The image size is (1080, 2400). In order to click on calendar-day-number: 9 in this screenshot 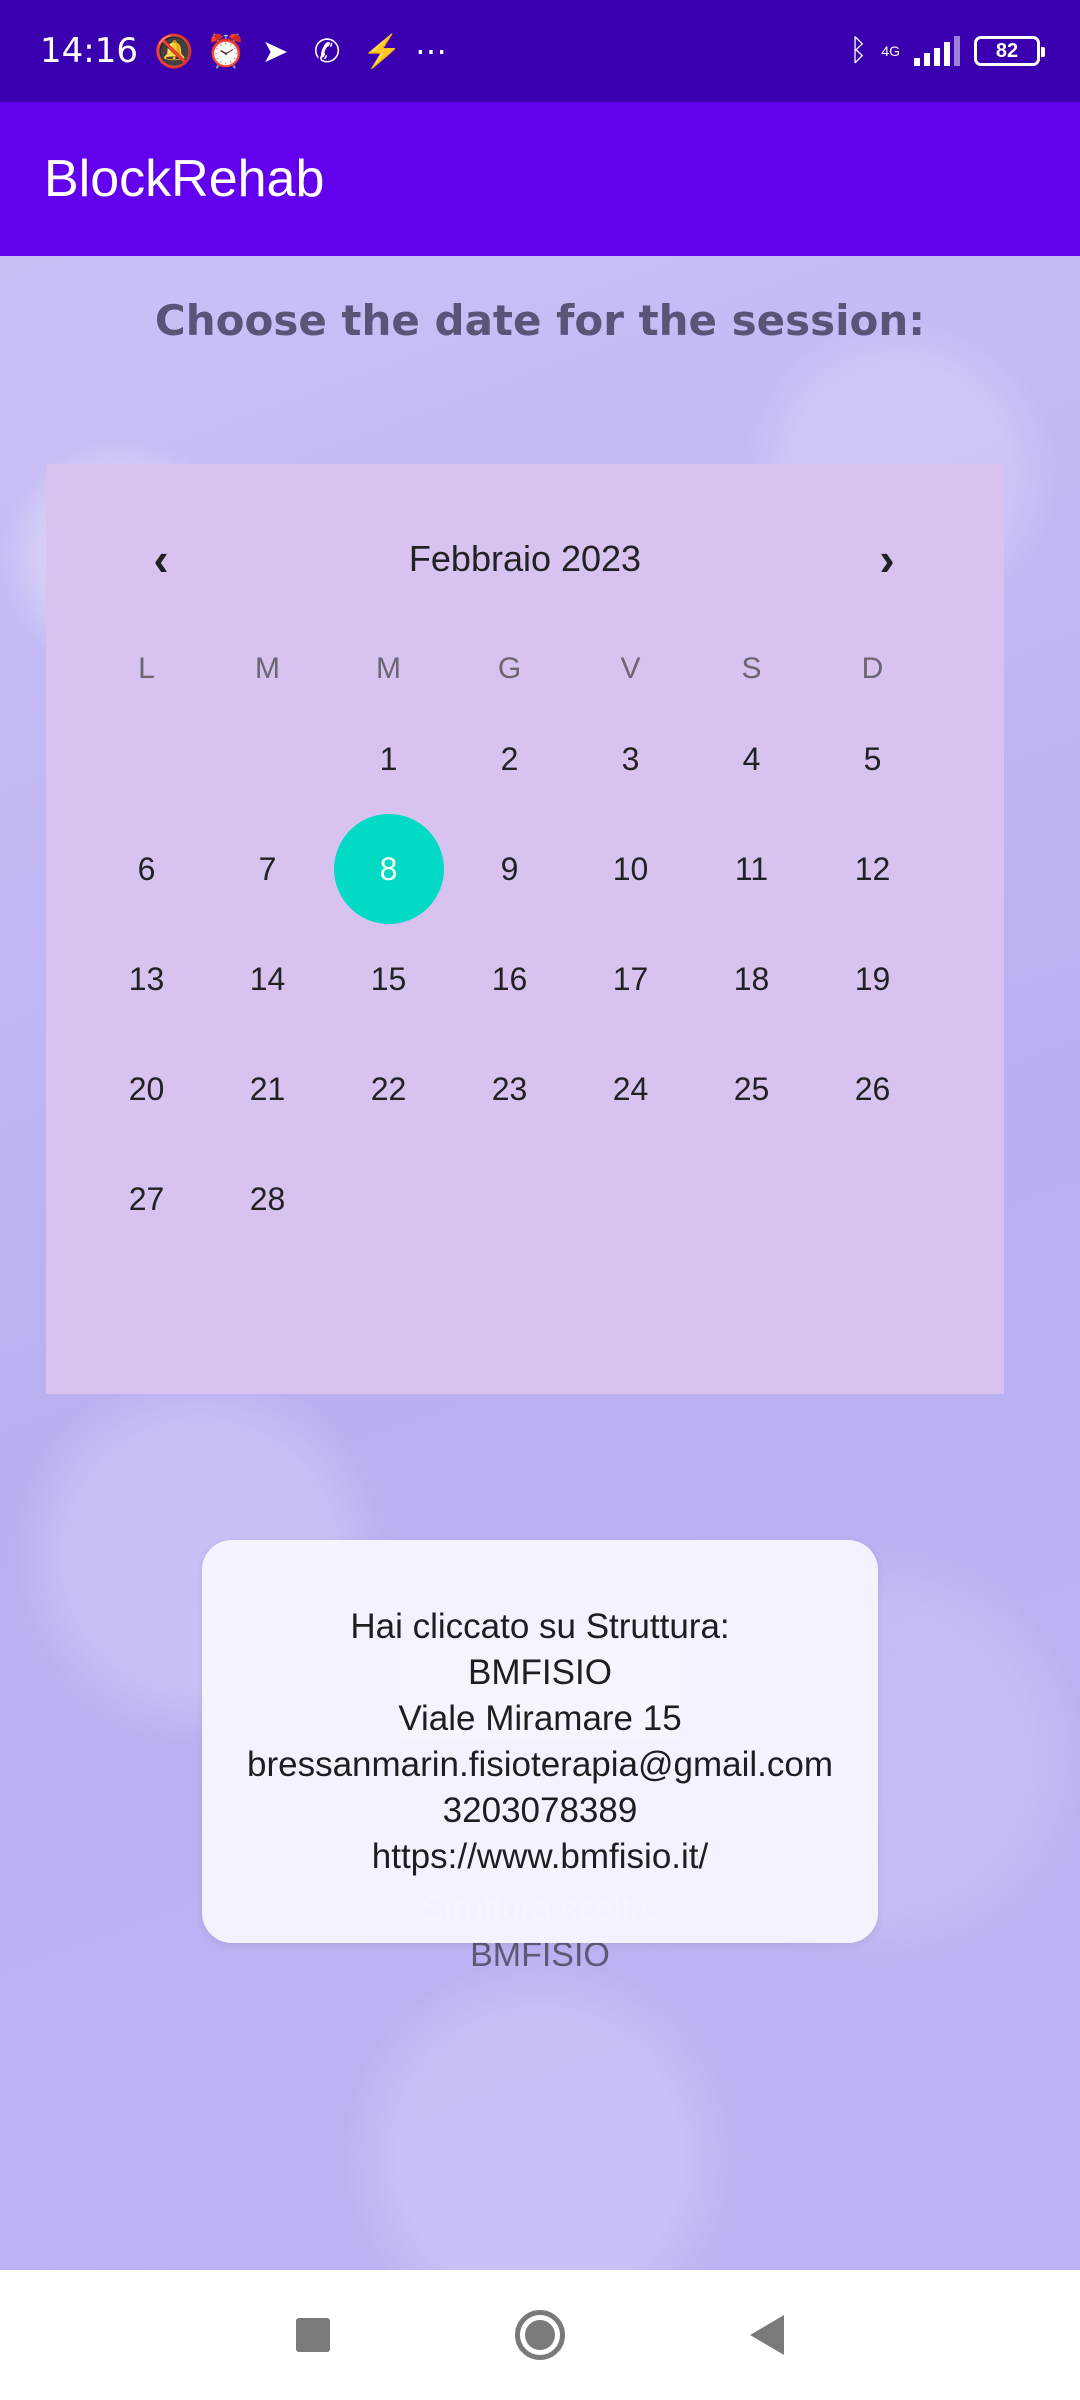, I will do `click(509, 868)`.